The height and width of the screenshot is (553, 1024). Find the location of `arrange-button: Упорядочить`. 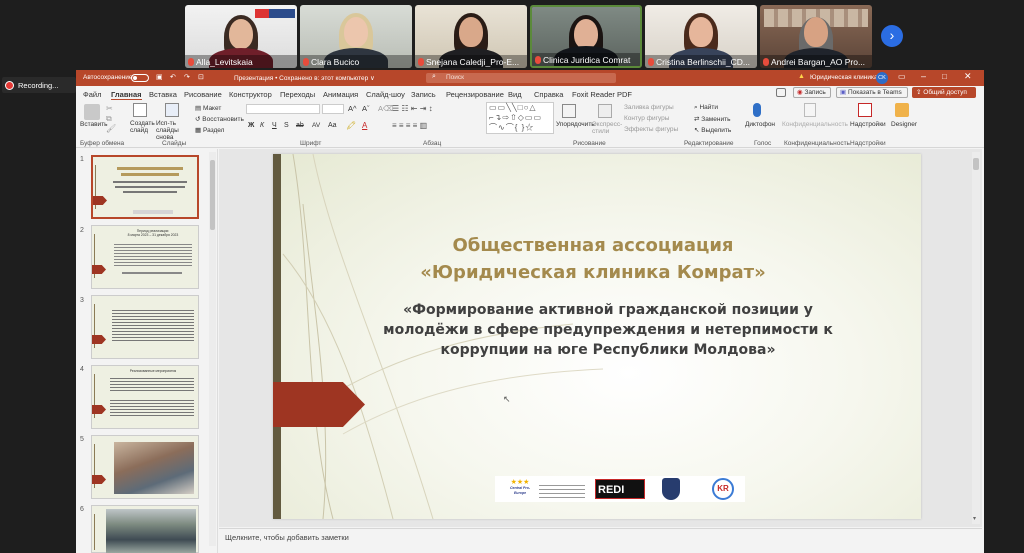

arrange-button: Упорядочить is located at coordinates (575, 124).